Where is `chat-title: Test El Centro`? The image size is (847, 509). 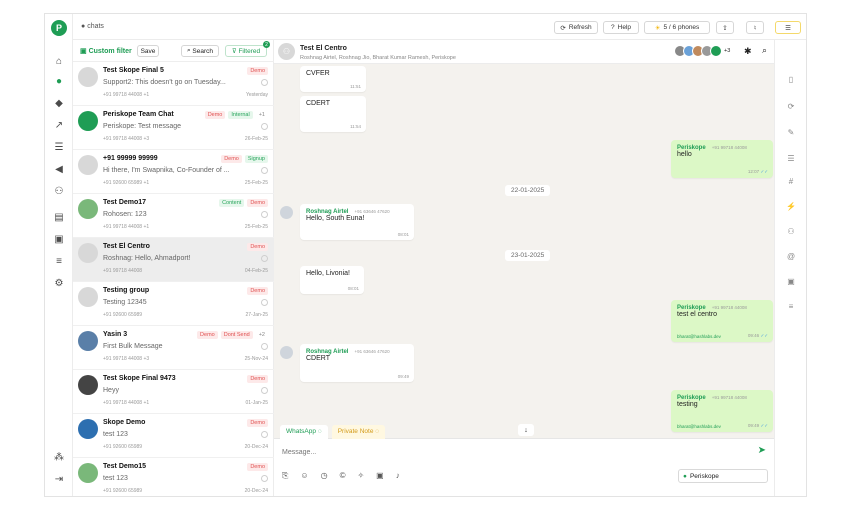
chat-title: Test El Centro is located at coordinates (323, 48).